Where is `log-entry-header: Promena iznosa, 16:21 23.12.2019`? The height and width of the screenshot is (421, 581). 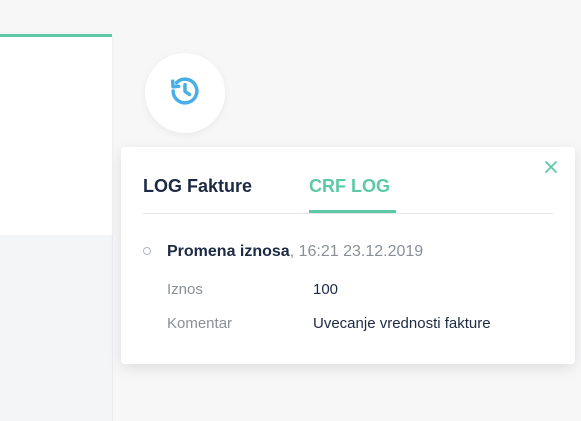 log-entry-header: Promena iznosa, 16:21 23.12.2019 is located at coordinates (295, 252).